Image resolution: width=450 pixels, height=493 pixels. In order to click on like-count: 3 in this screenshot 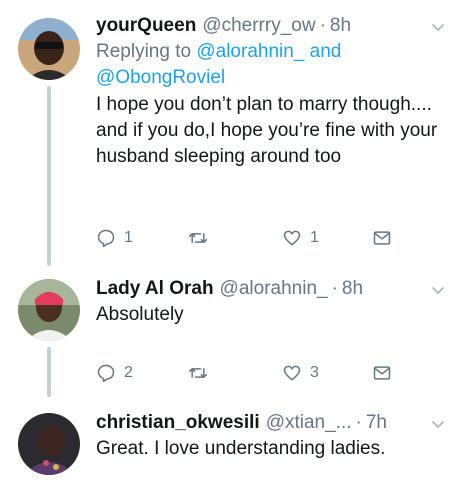, I will do `click(314, 372)`.